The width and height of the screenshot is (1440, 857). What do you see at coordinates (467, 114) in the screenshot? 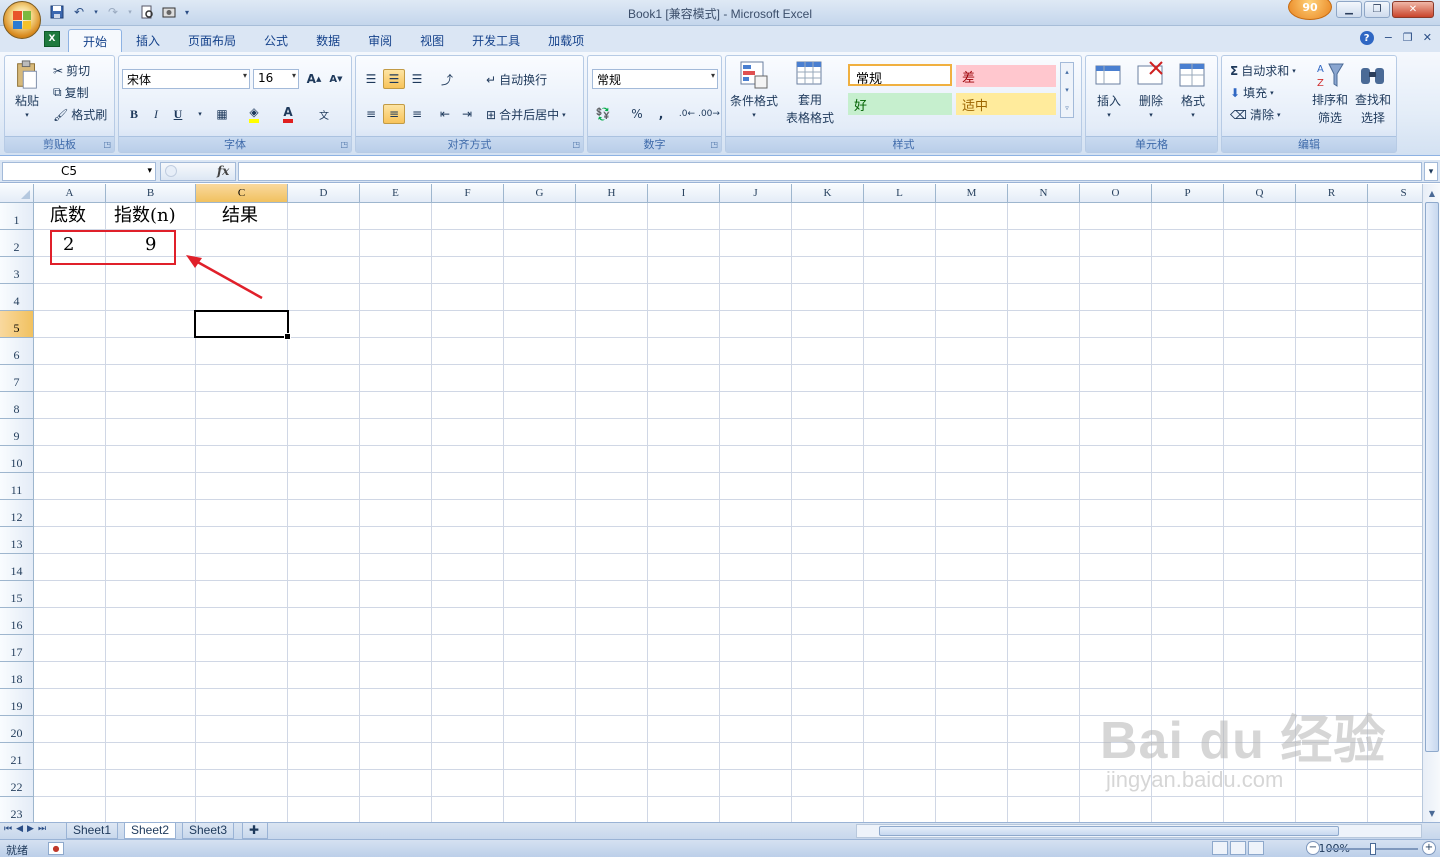
I see `increase-indent-icon: ⇥` at bounding box center [467, 114].